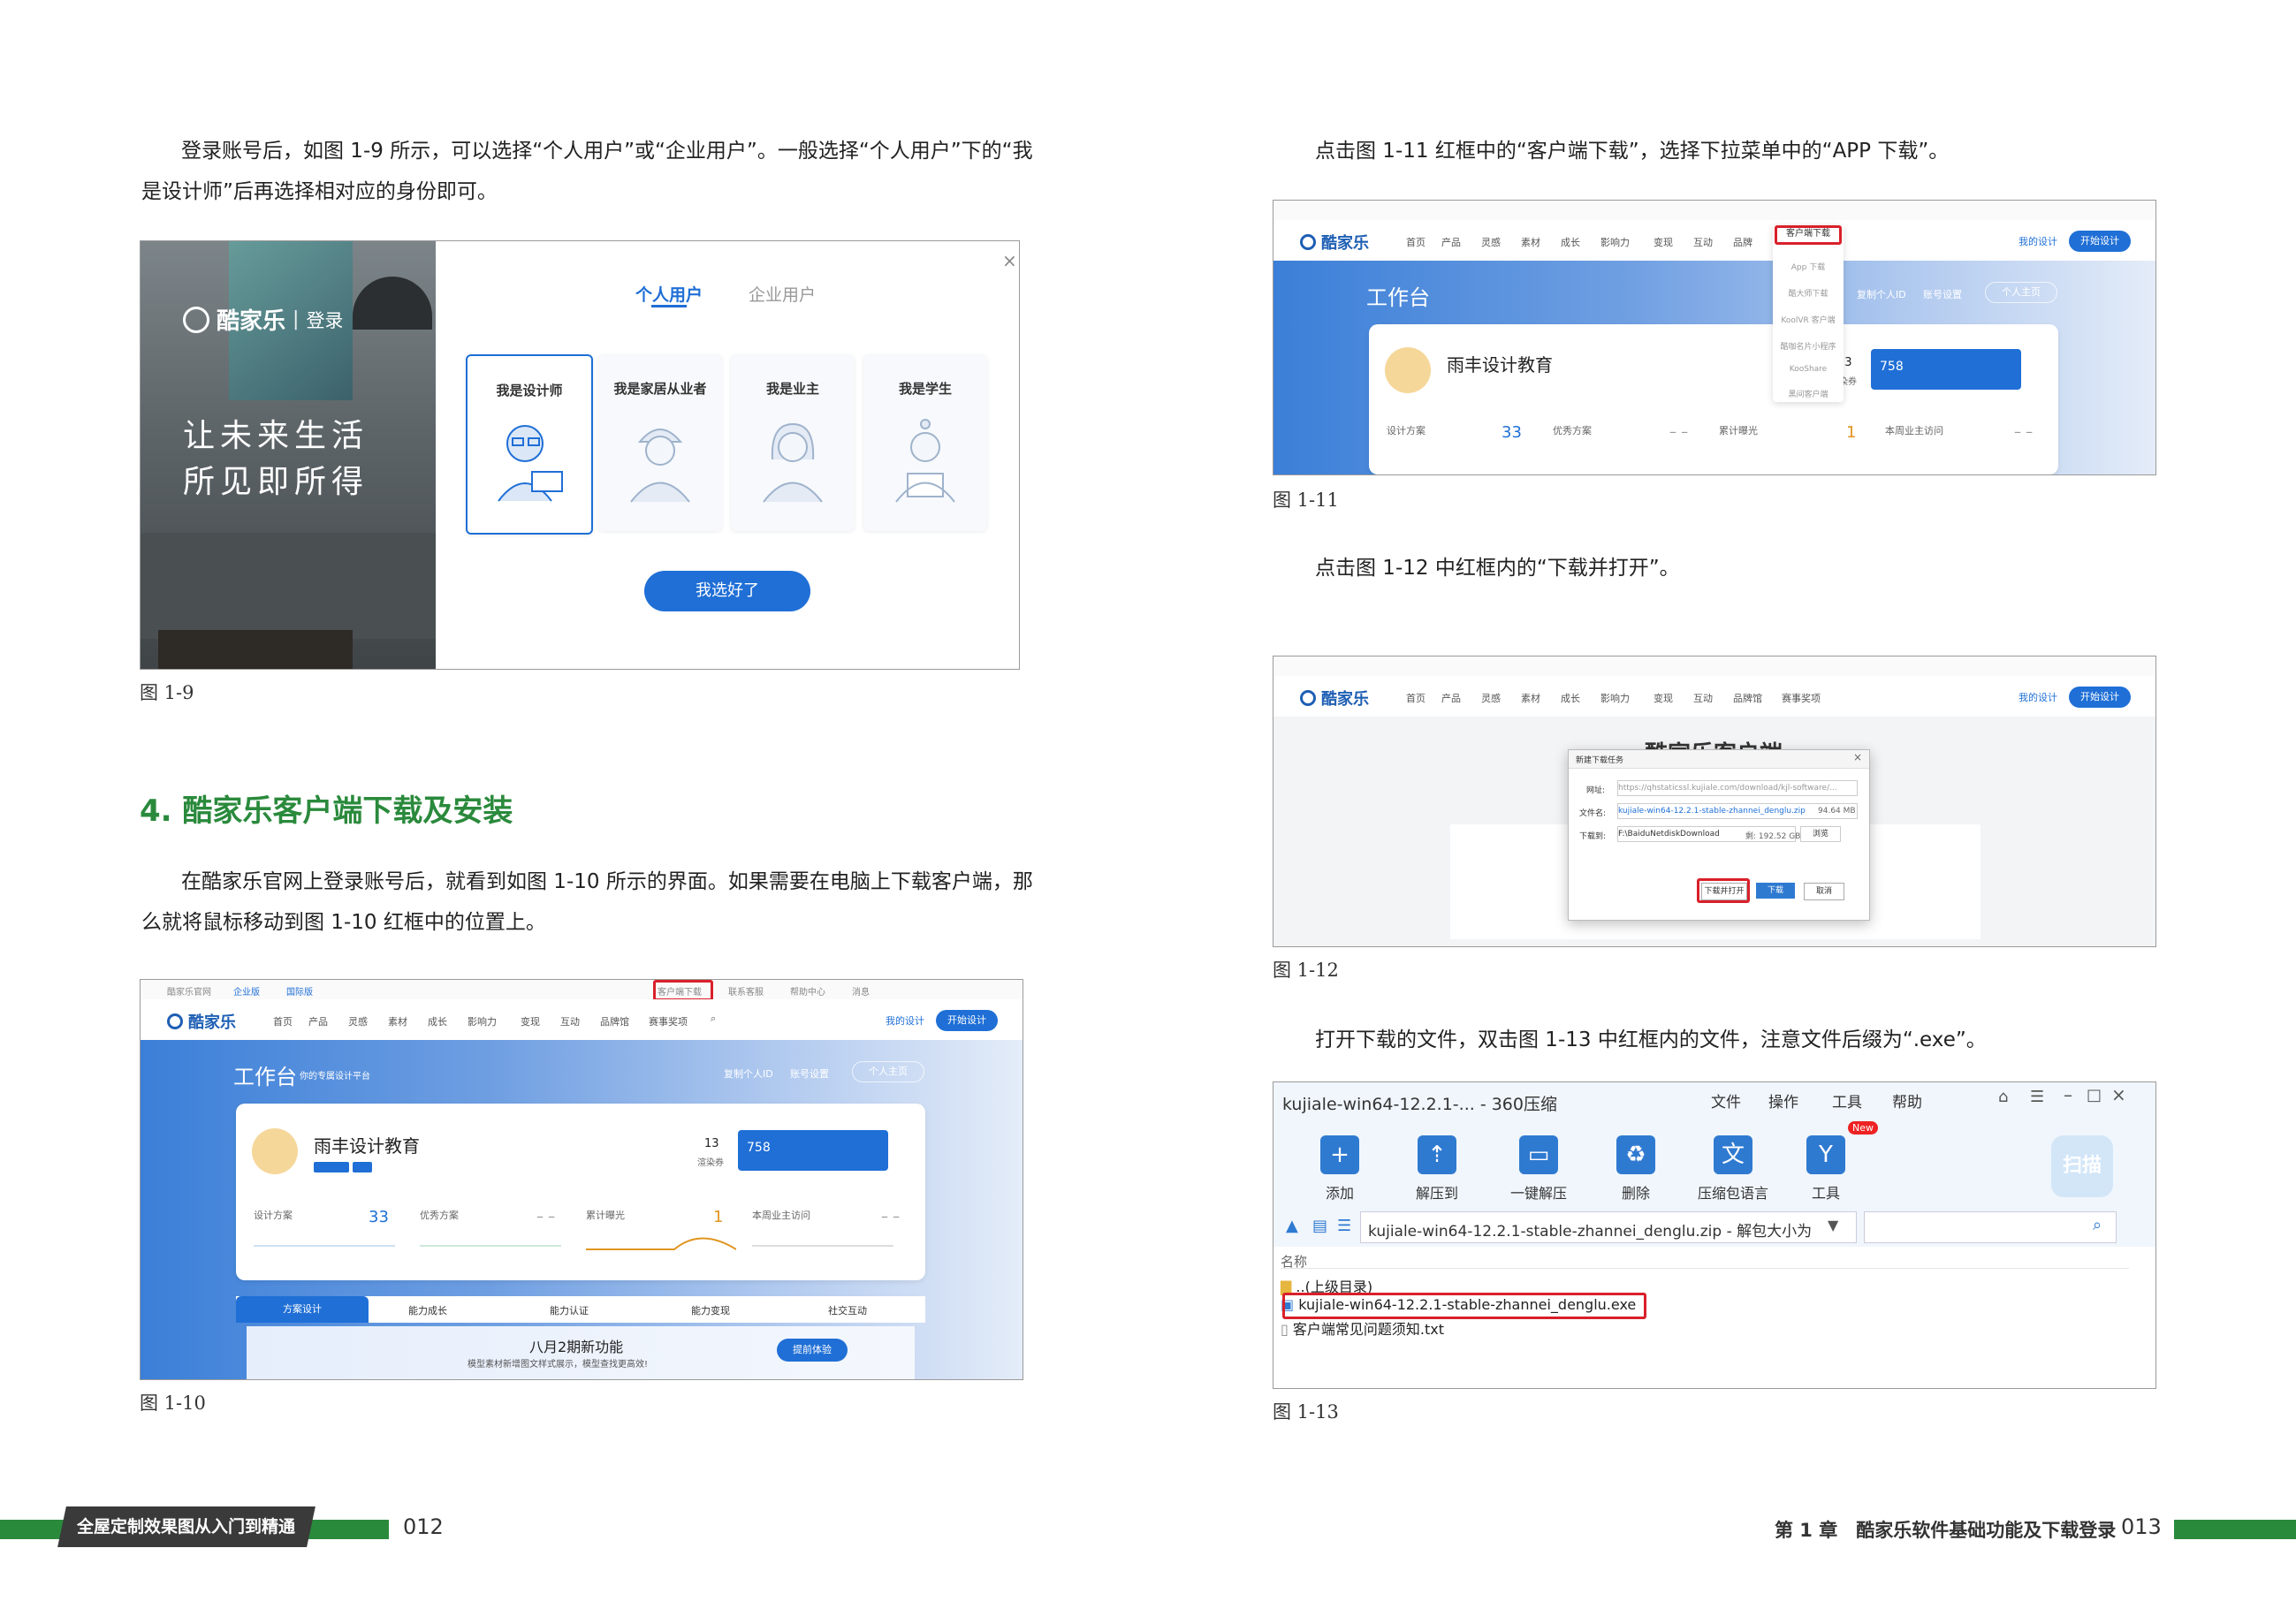  I want to click on top-link: 帮助中心, so click(807, 991).